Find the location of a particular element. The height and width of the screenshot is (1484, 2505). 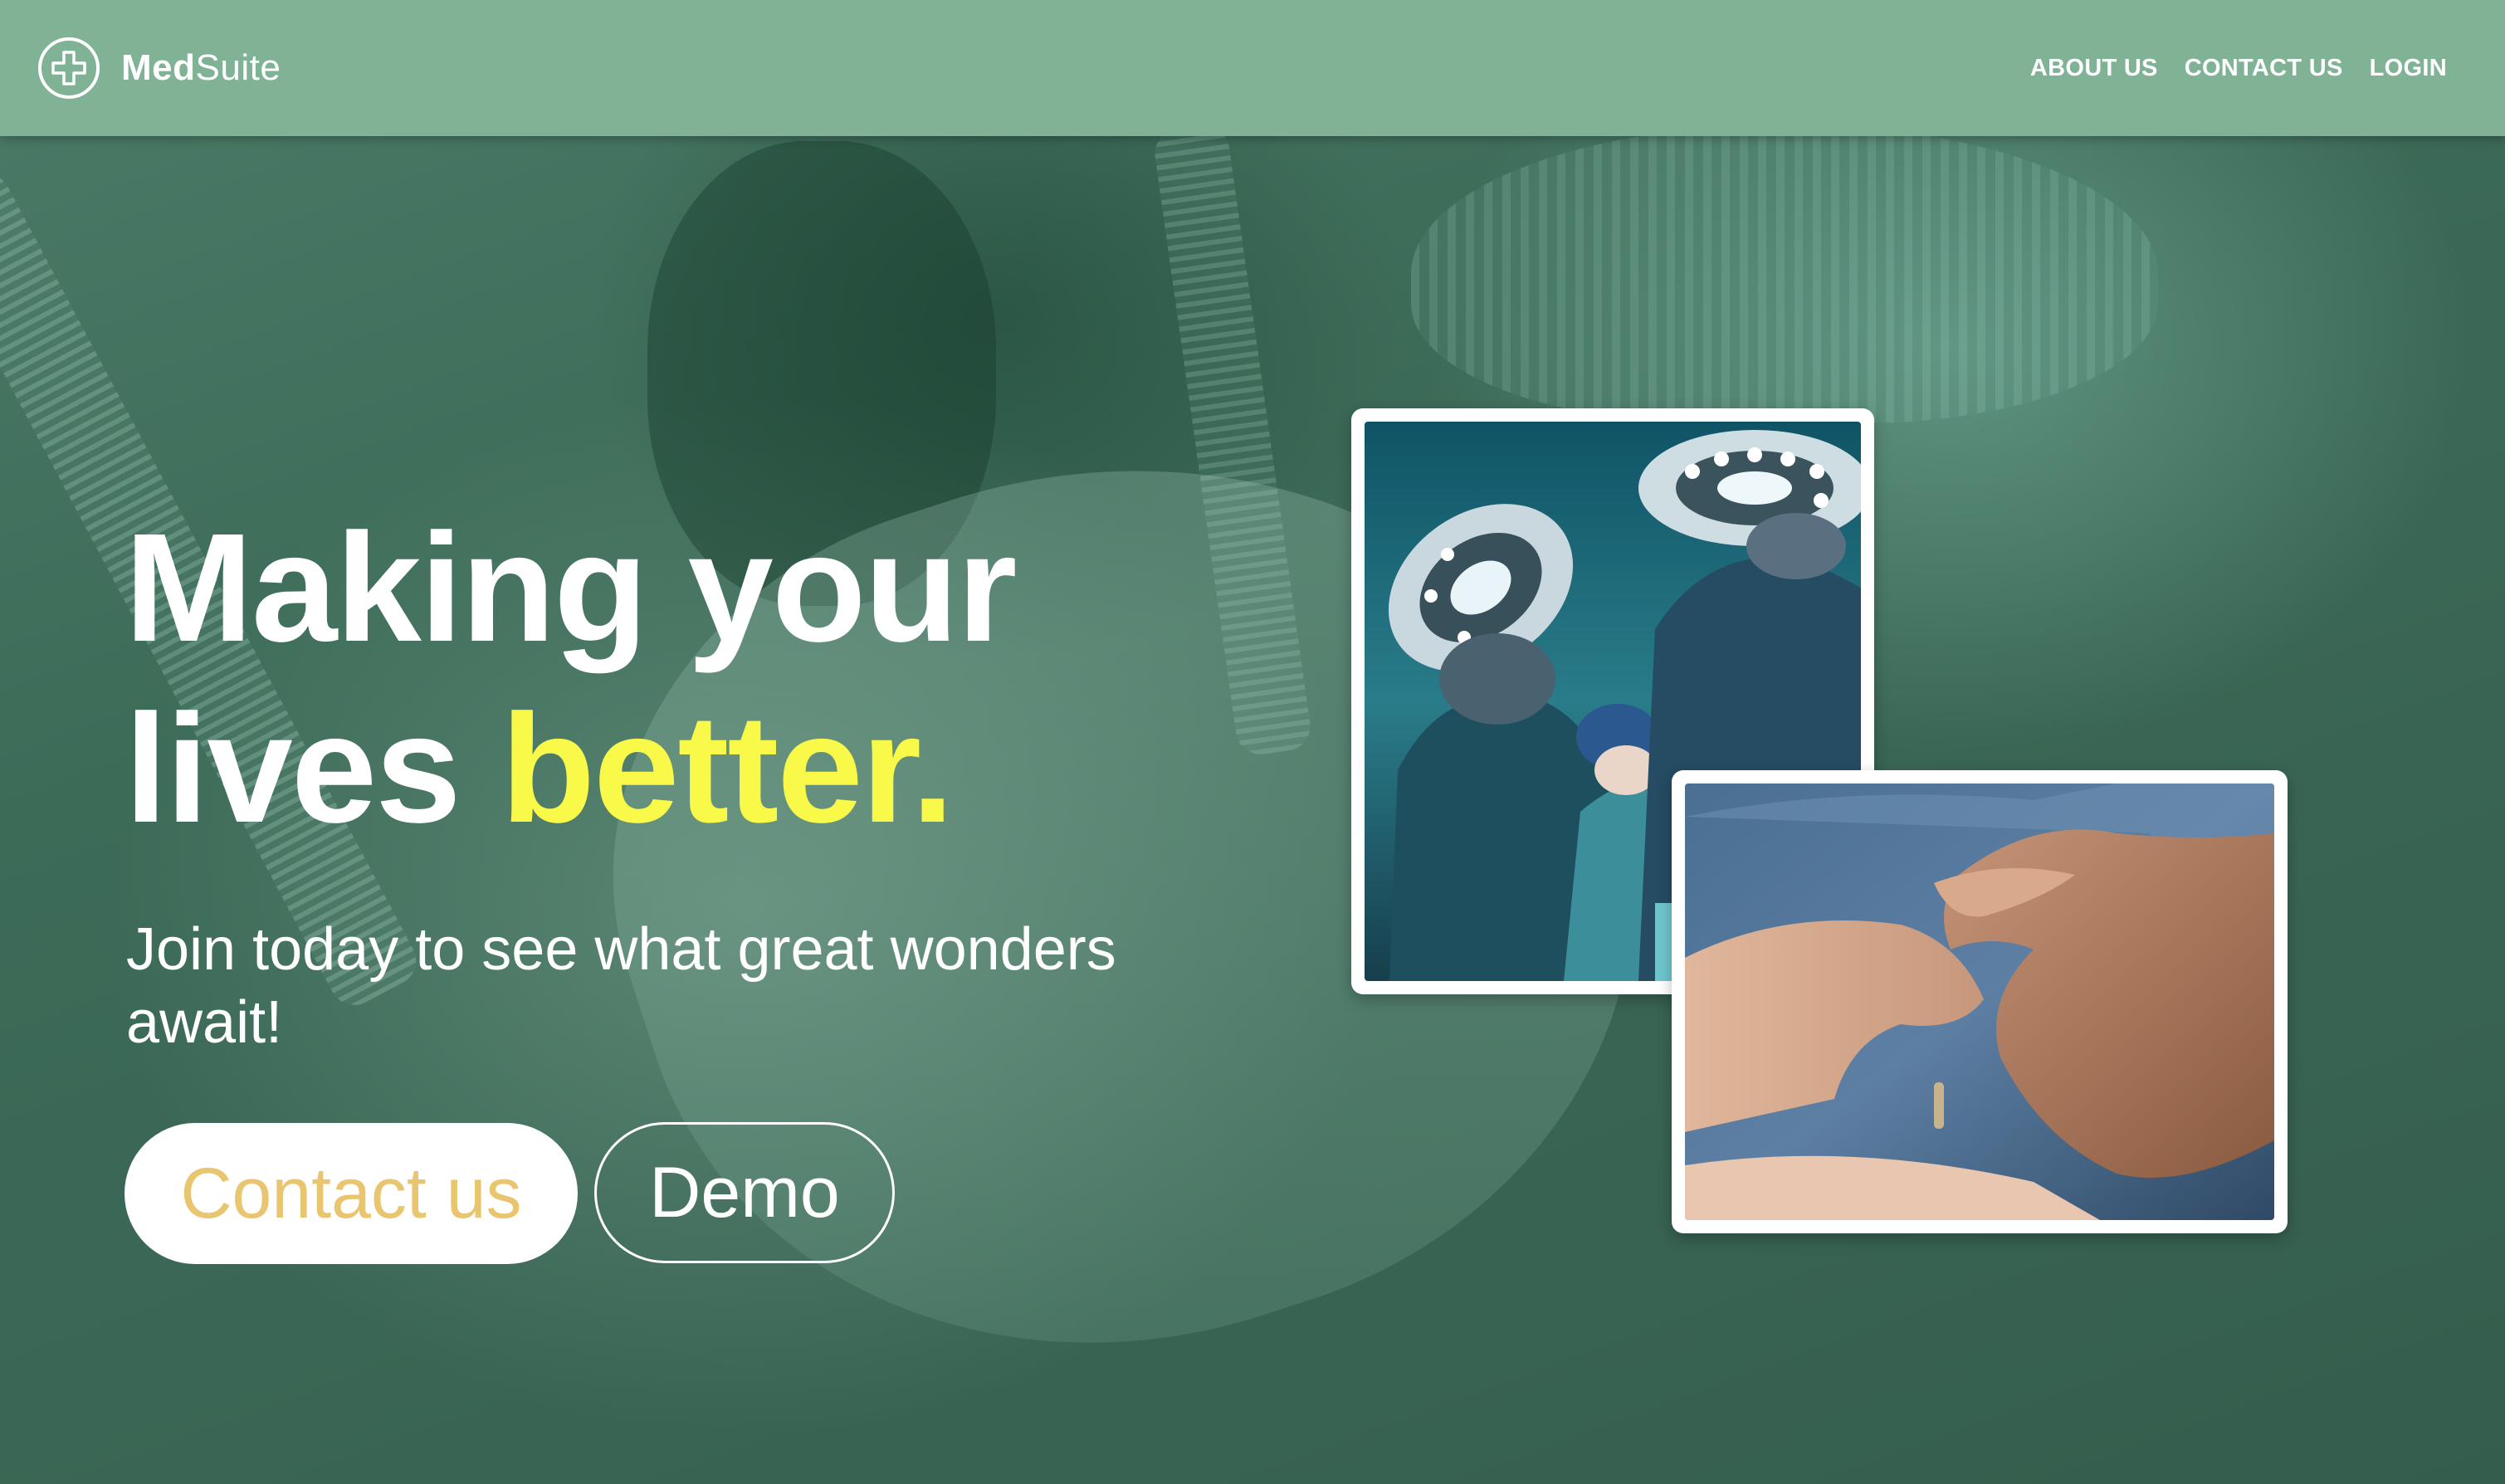

contact-us-button: Contact us is located at coordinates (352, 1193).